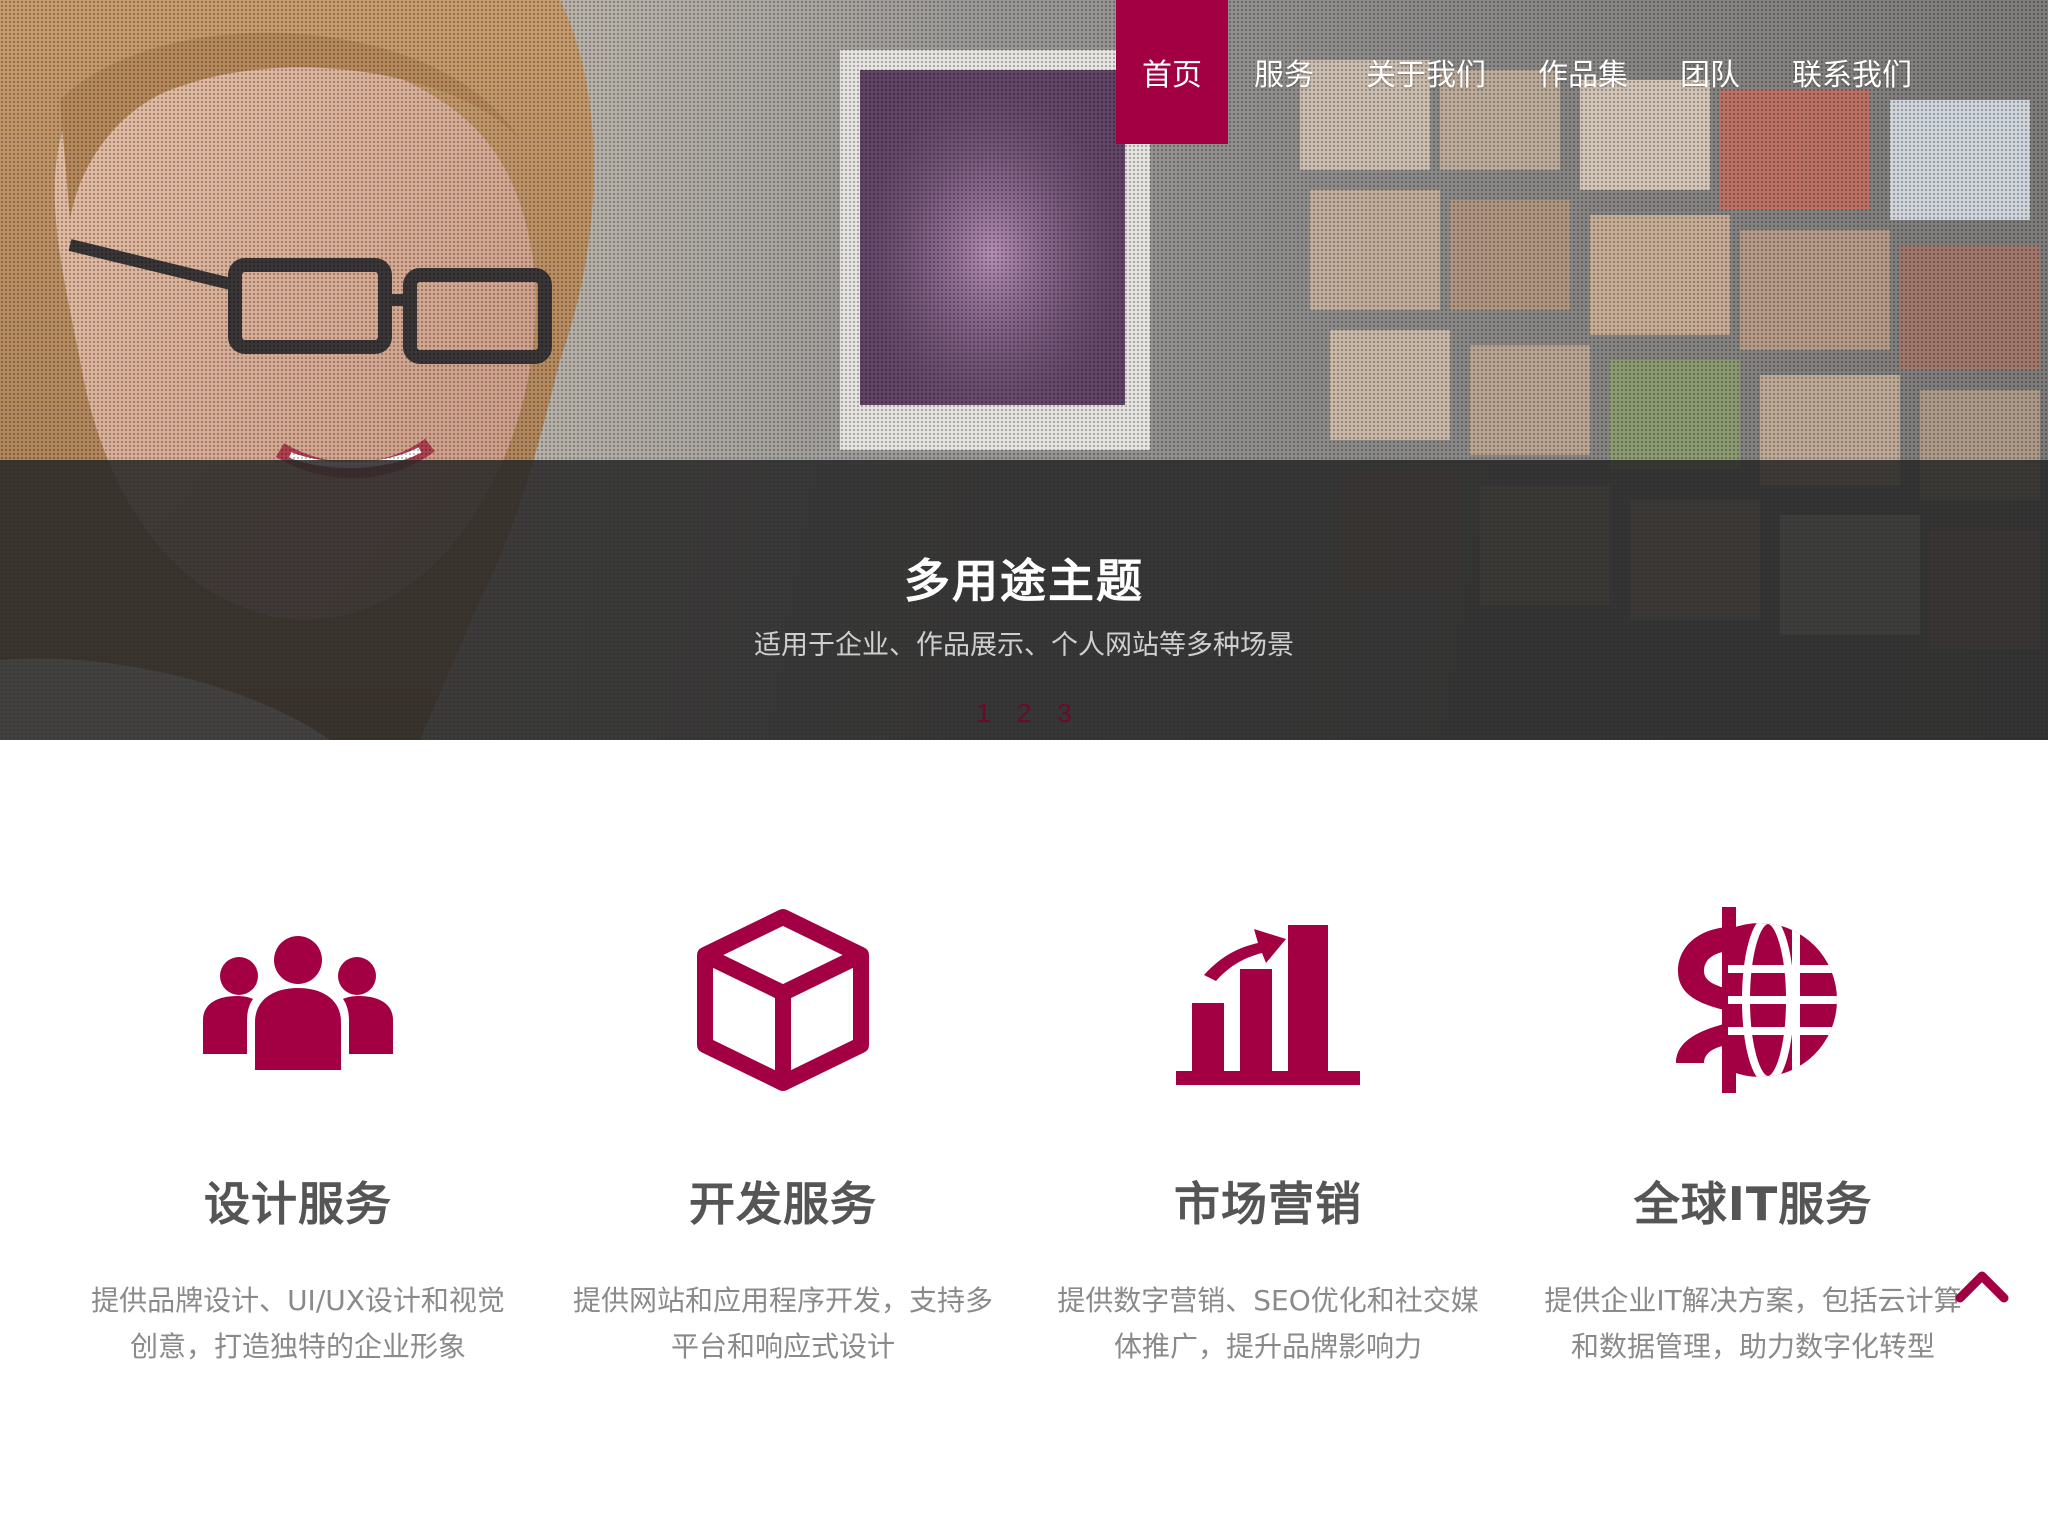 The width and height of the screenshot is (2048, 1536). What do you see at coordinates (1268, 1323) in the screenshot?
I see `service-description: 提供数字营销、SEO优化和社交媒体推广，提升品牌影响力` at bounding box center [1268, 1323].